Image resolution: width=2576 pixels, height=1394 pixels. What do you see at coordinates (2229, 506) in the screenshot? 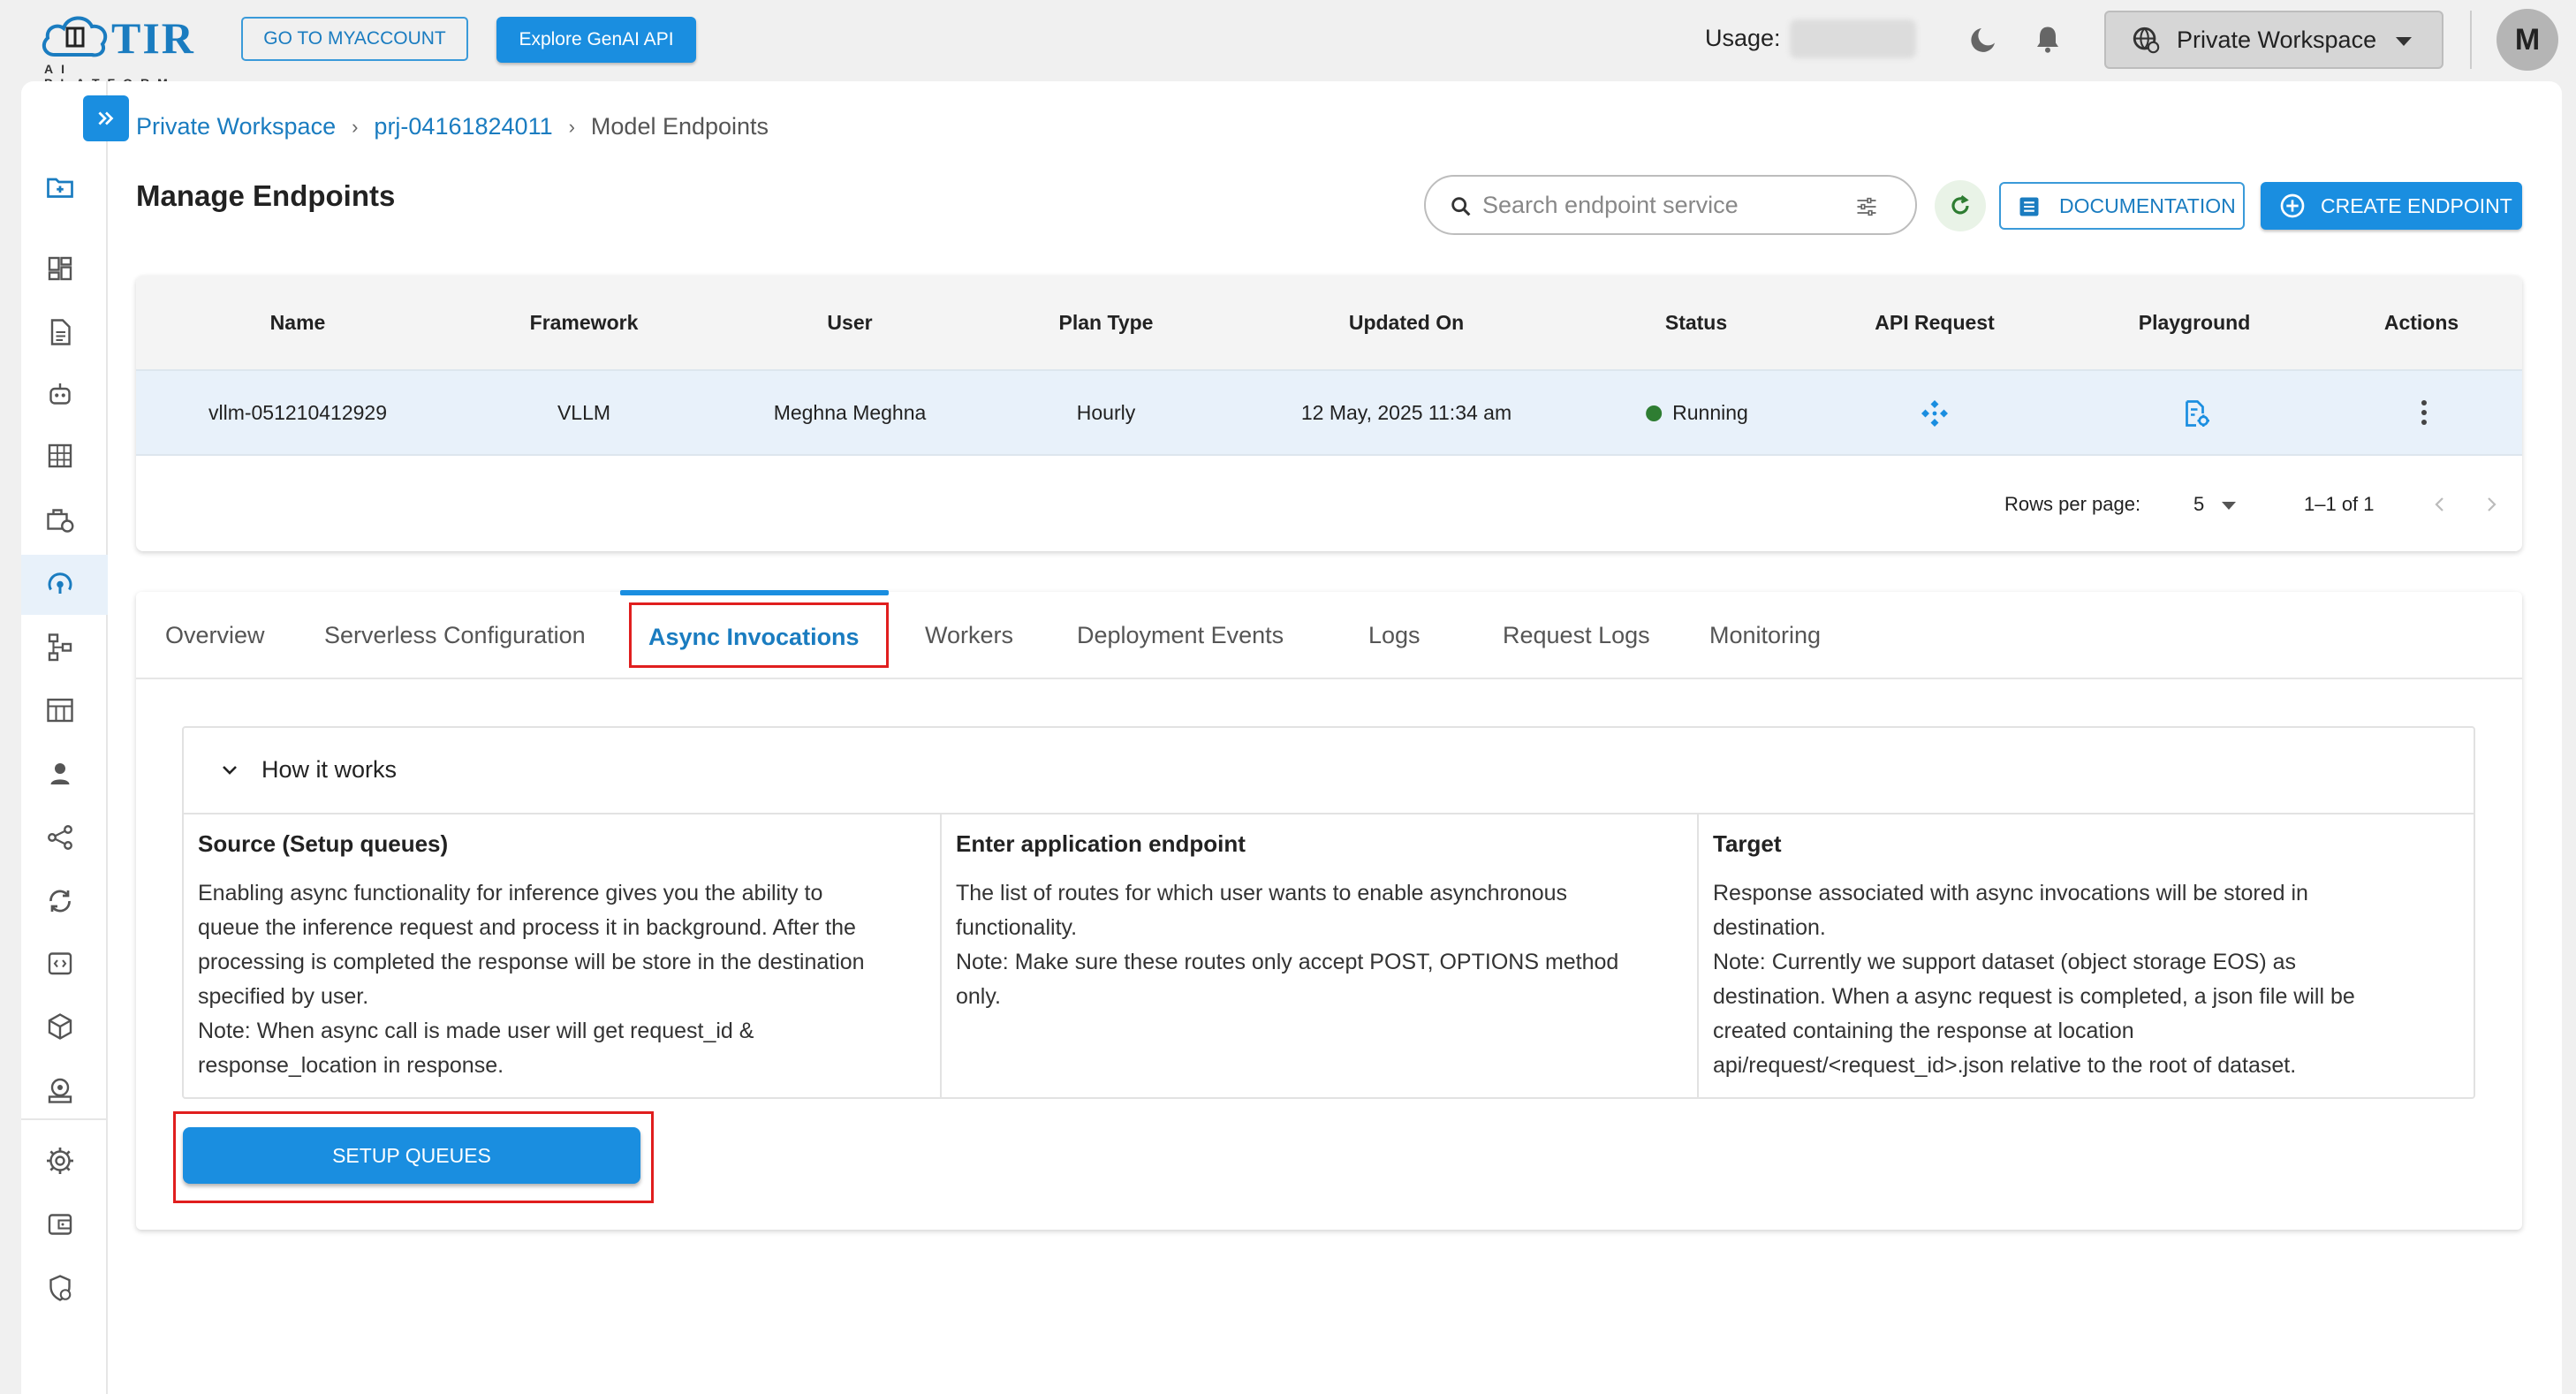
I see `rows-per-page-dropdown-icon` at bounding box center [2229, 506].